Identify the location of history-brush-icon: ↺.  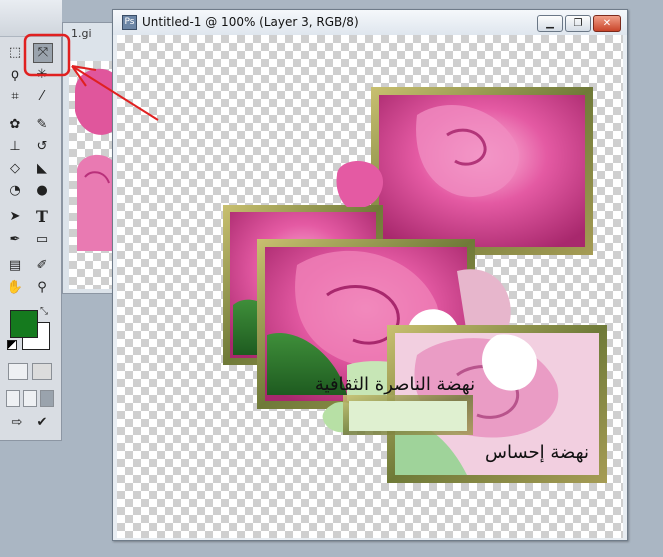
(42, 147).